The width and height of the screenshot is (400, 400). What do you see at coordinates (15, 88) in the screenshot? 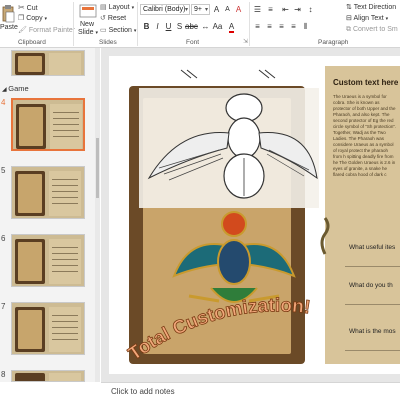
I see `section-label: ◢ Game` at bounding box center [15, 88].